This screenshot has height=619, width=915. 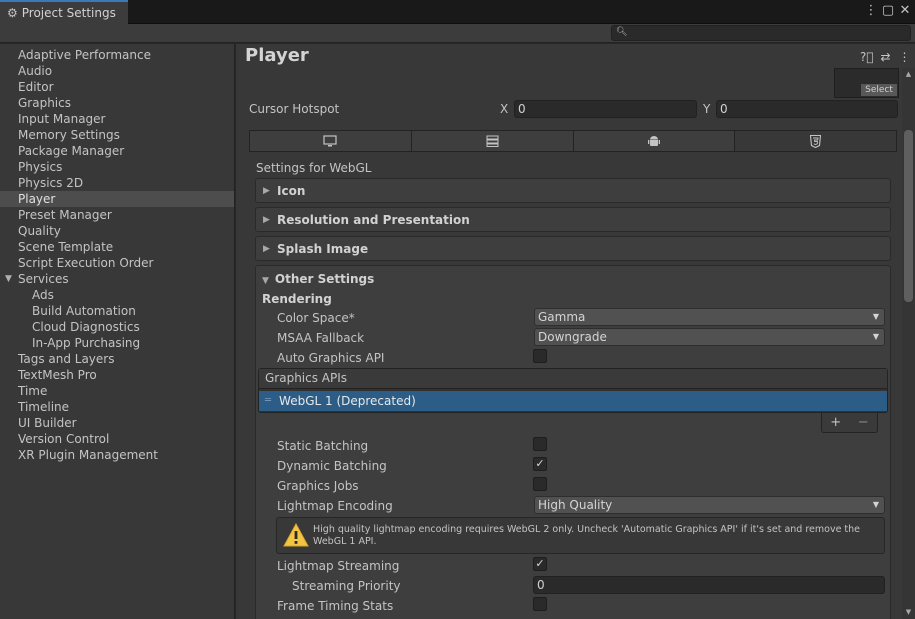 What do you see at coordinates (117, 359) in the screenshot?
I see `sidebar-item-tags-and-layers: Tags and Layers` at bounding box center [117, 359].